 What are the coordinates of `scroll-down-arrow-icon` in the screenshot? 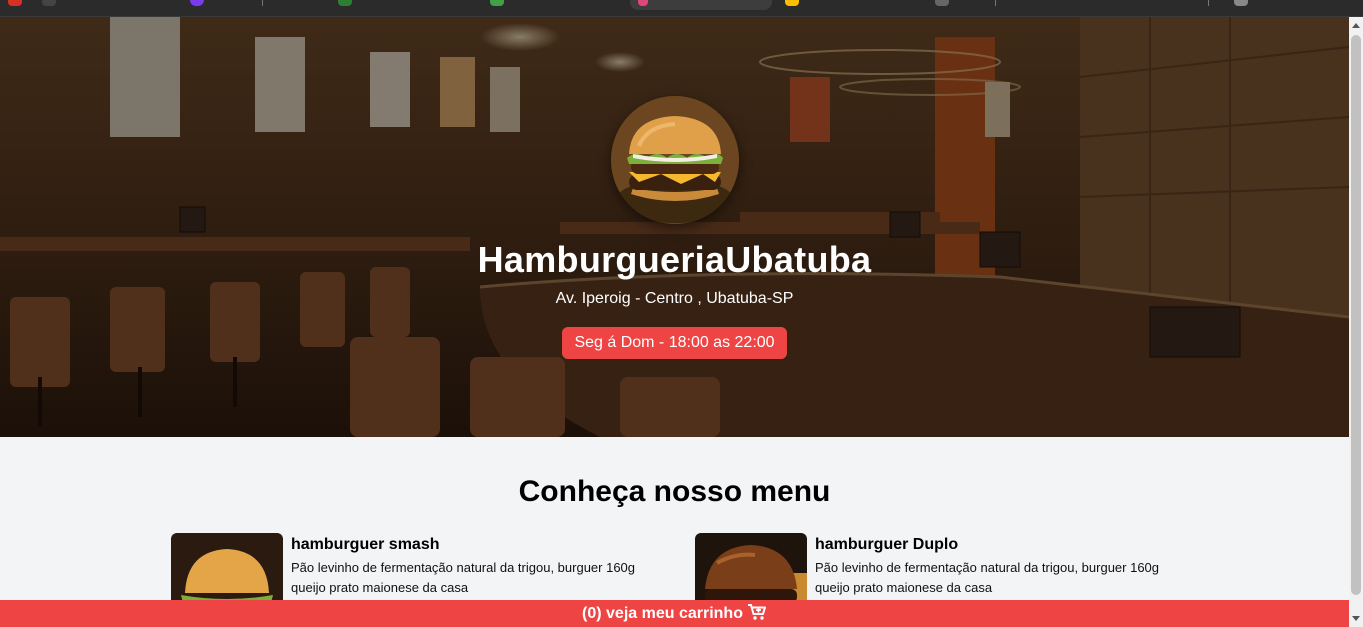 It's located at (1356, 618).